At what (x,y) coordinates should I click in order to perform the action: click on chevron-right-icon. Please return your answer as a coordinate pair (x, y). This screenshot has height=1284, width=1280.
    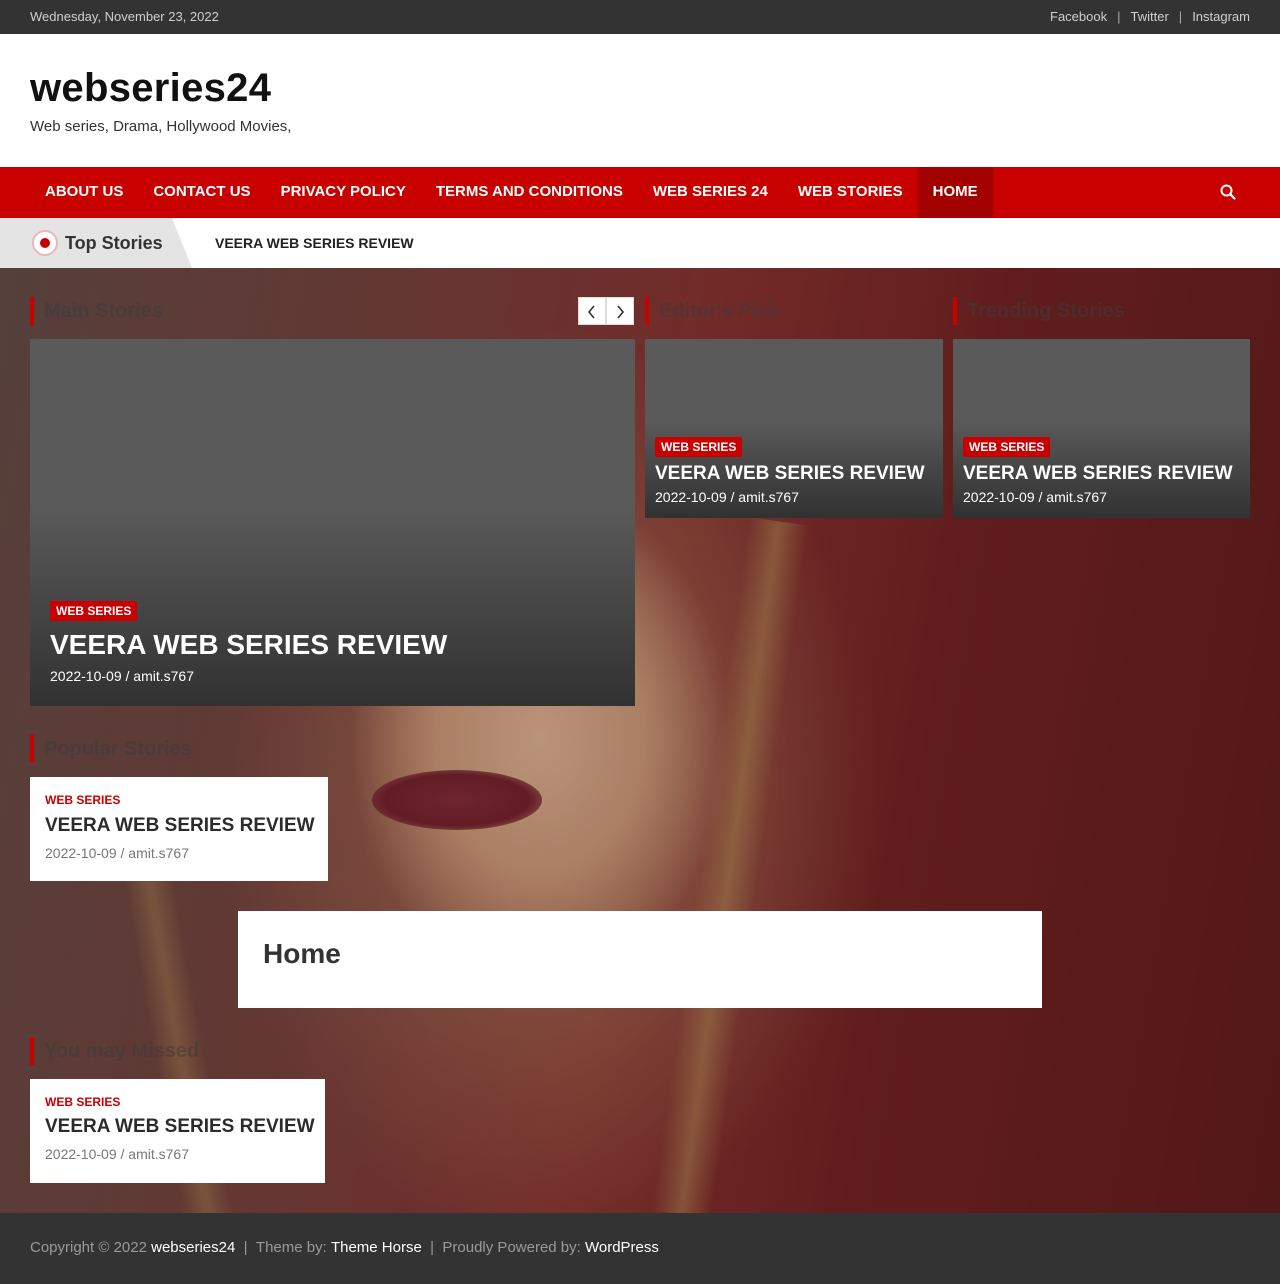
    Looking at the image, I should click on (621, 312).